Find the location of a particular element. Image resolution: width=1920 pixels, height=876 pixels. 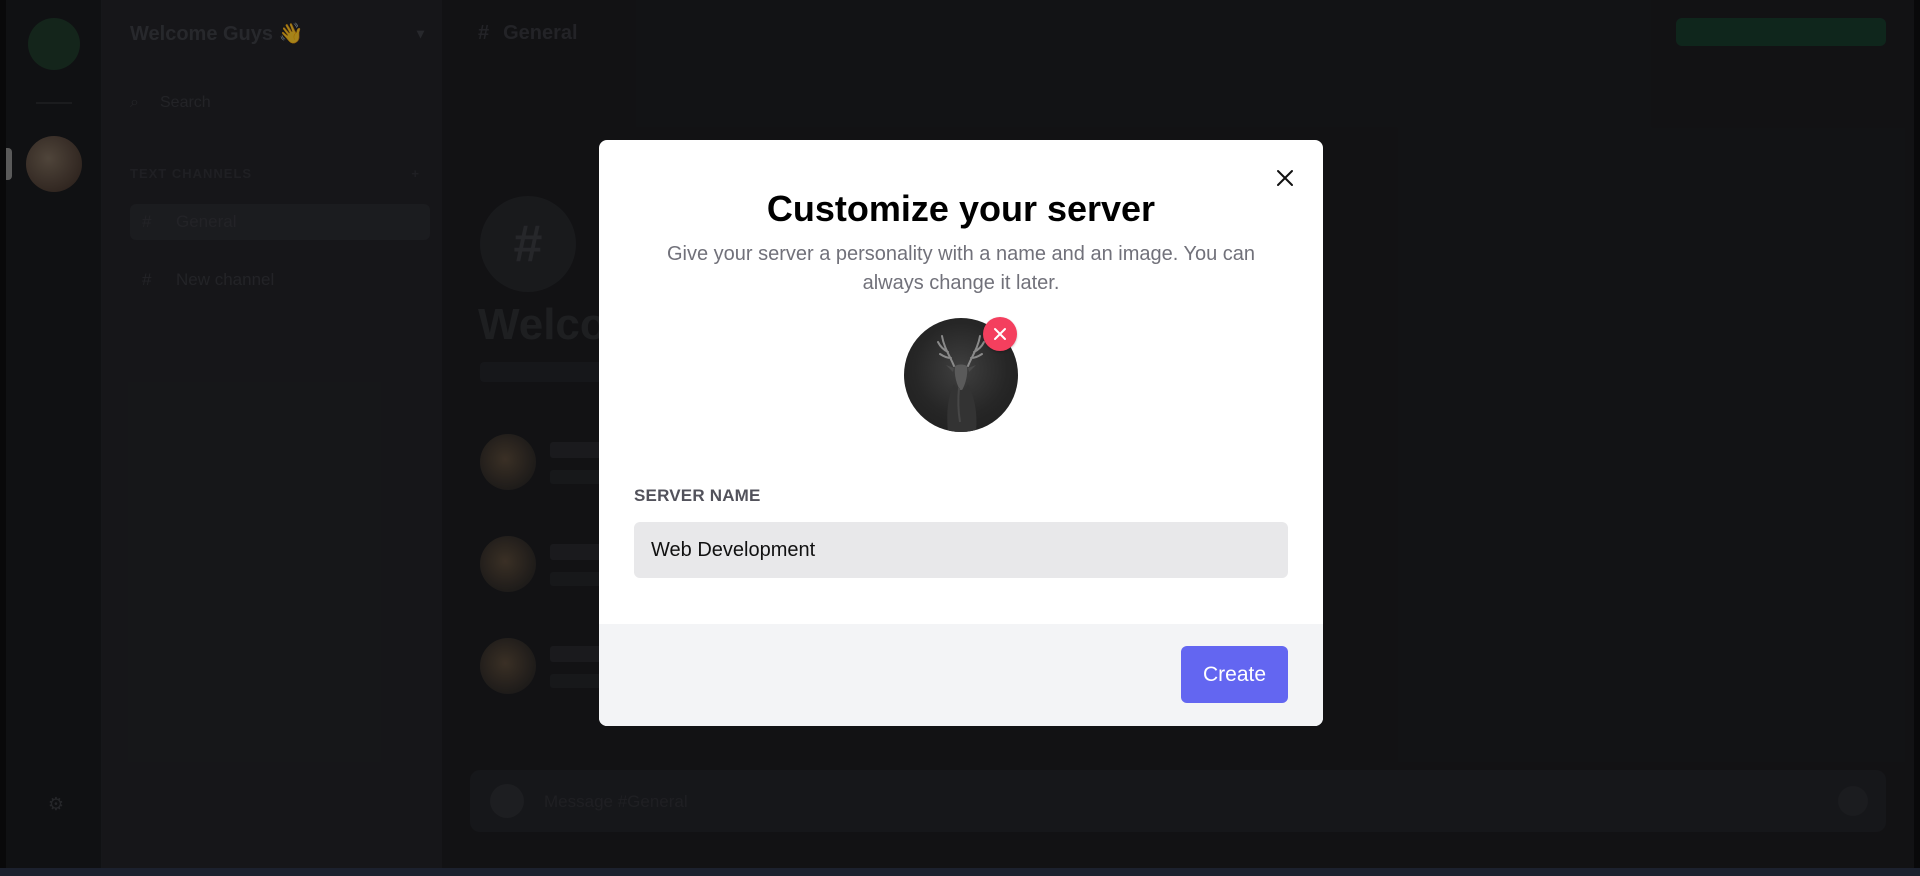

server-image-upload is located at coordinates (961, 374).